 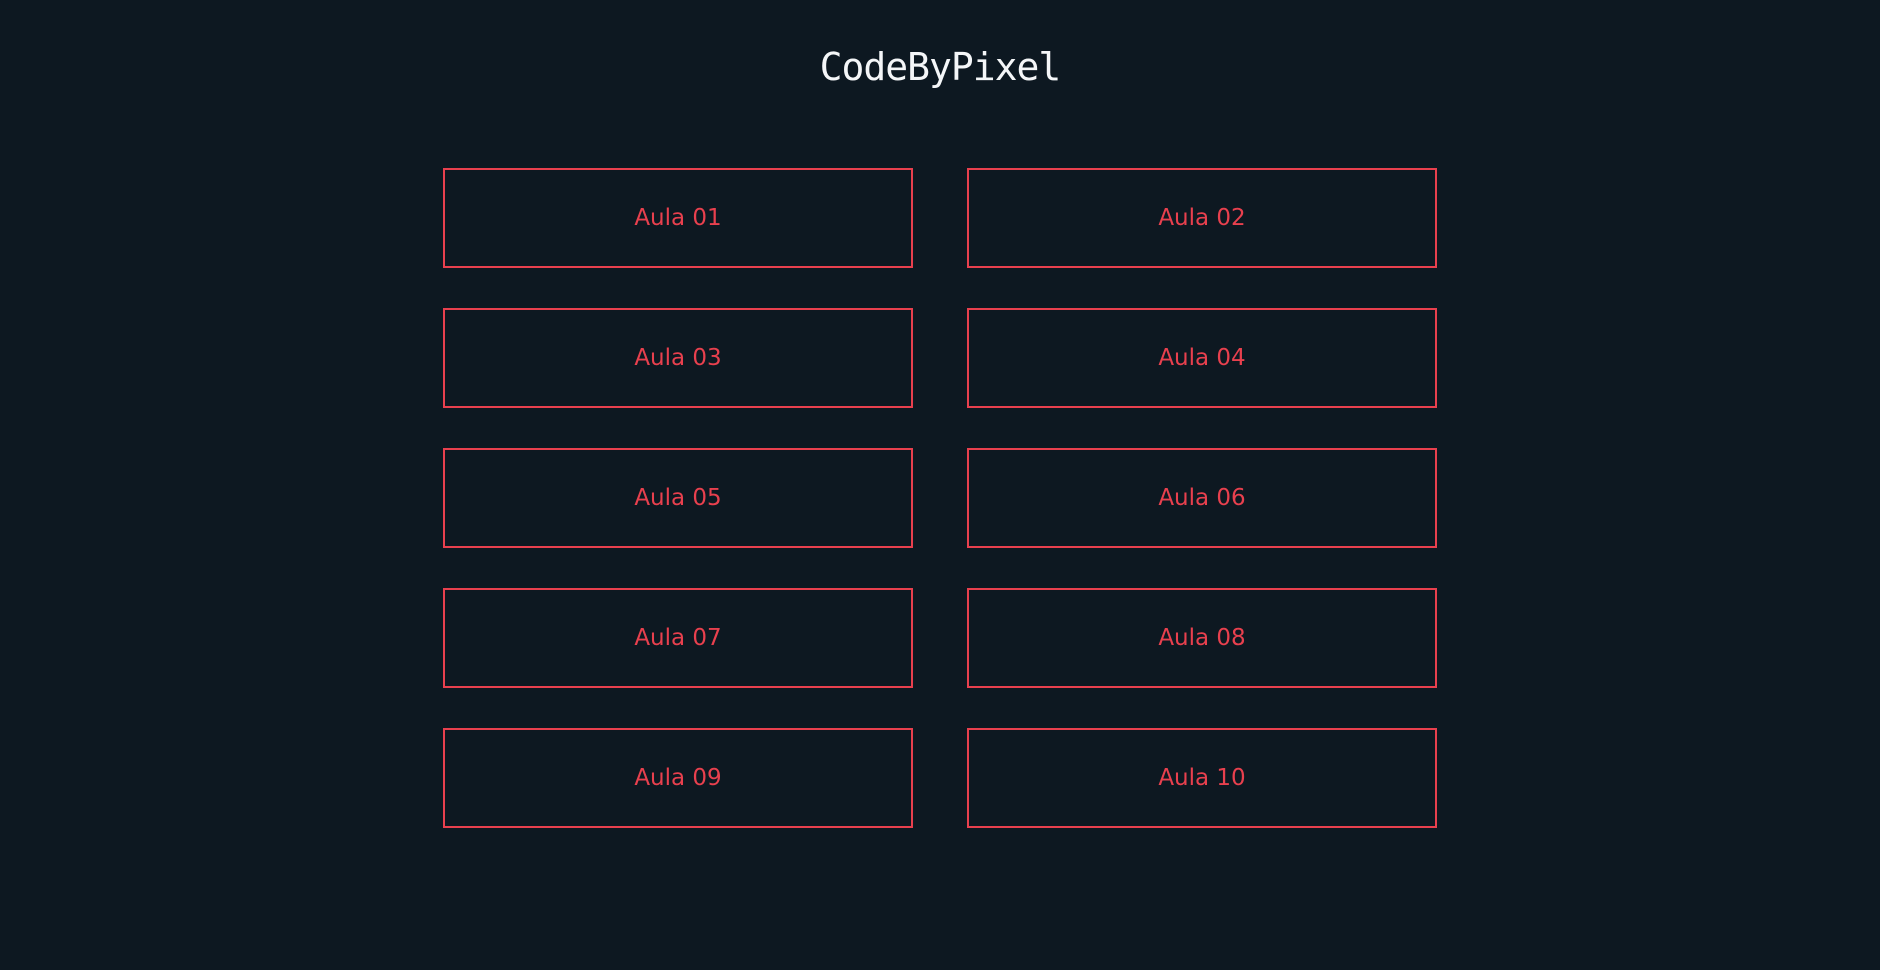 I want to click on lesson-button-06: Aula 06, so click(x=1202, y=498).